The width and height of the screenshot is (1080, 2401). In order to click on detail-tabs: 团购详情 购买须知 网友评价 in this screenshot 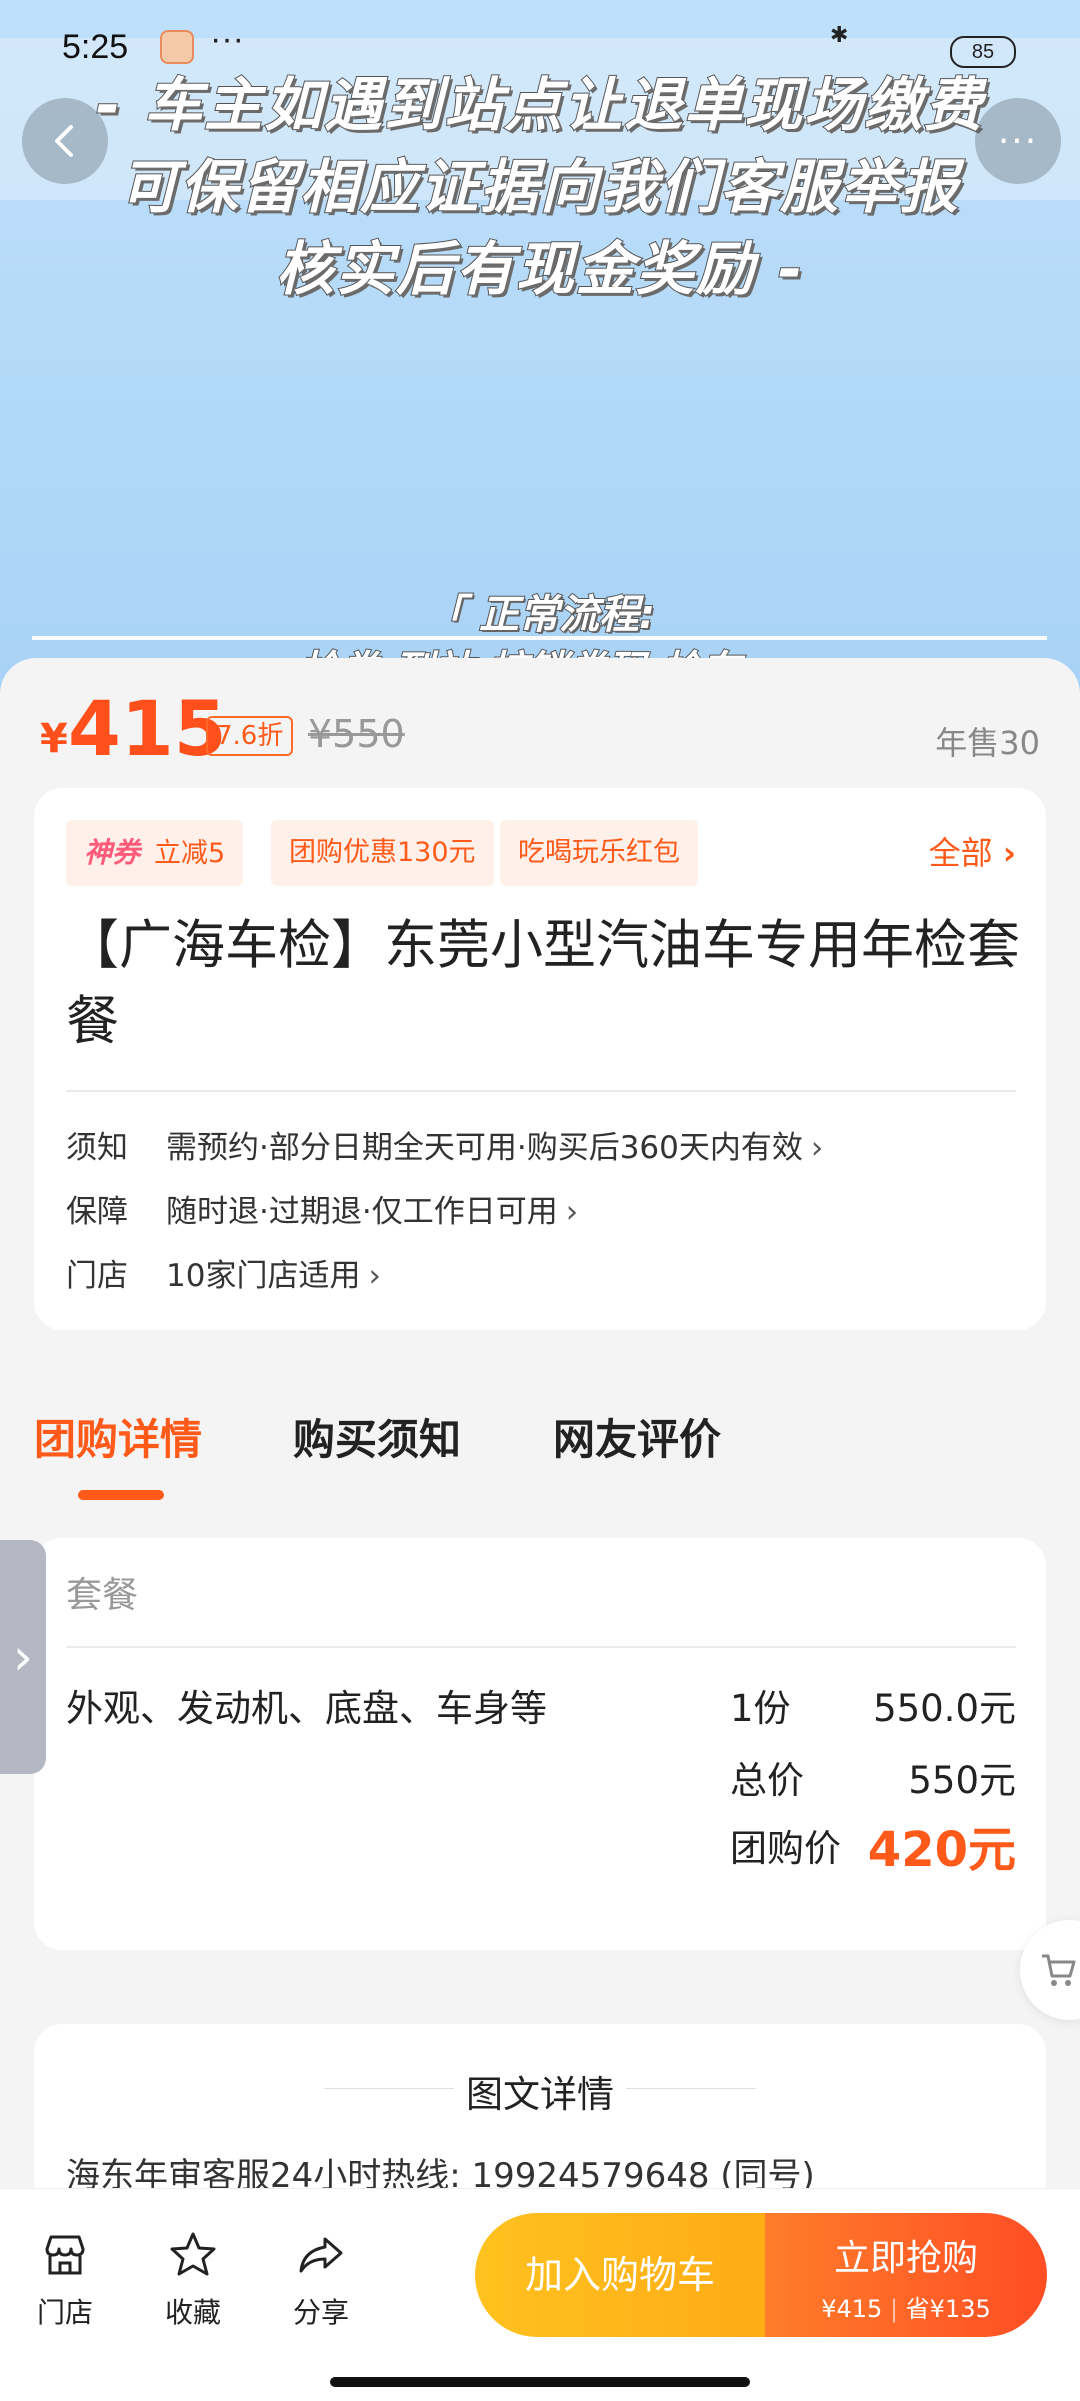, I will do `click(534, 1456)`.